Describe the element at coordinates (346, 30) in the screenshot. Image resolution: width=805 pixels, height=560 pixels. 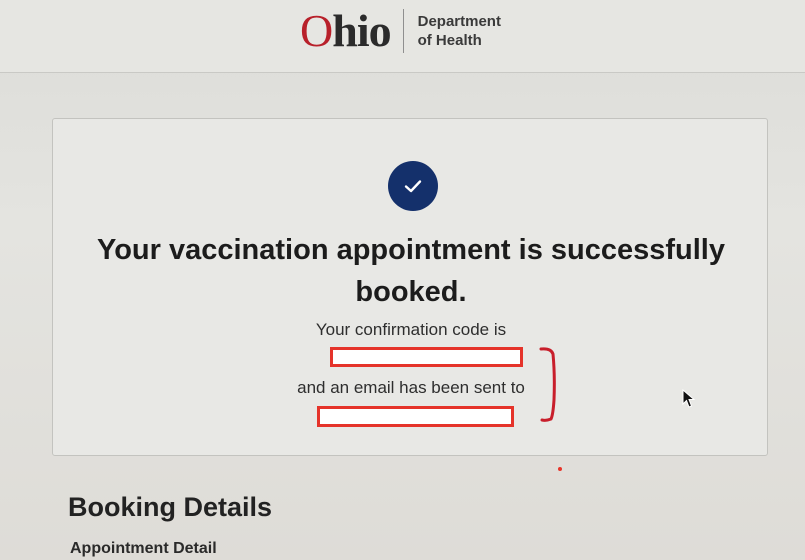
I see `ohio-logo-wordmark: Ohio` at that location.